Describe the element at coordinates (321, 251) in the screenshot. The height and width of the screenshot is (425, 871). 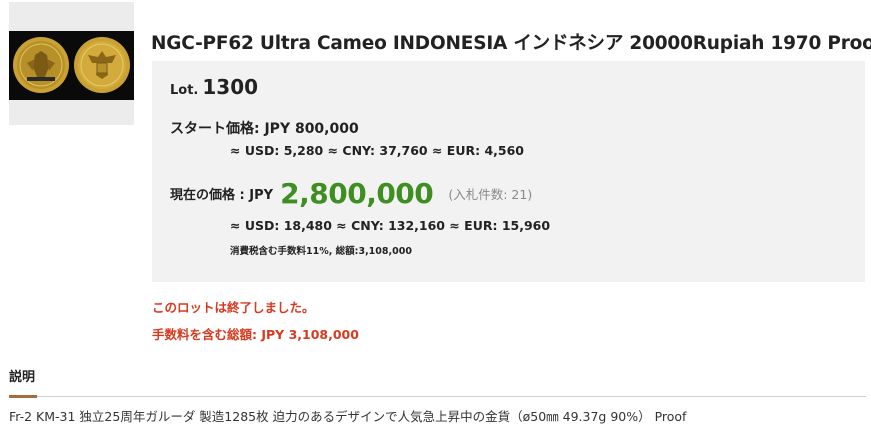
I see `tax-note: 消費税含む手数料11%, 総額:3,108,000` at that location.